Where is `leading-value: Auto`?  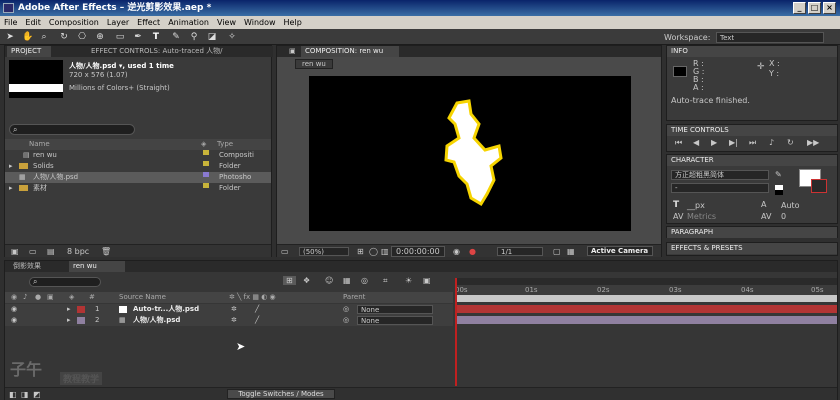 leading-value: Auto is located at coordinates (790, 205).